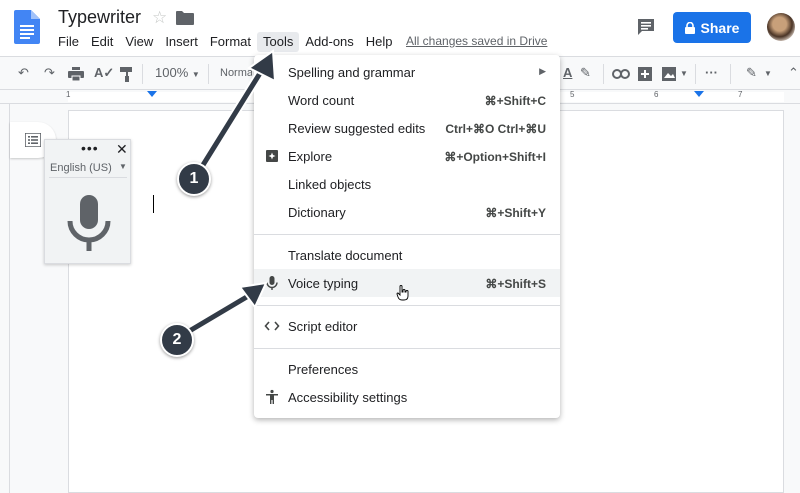  Describe the element at coordinates (68, 94) in the screenshot. I see `ruler-number: 1` at that location.